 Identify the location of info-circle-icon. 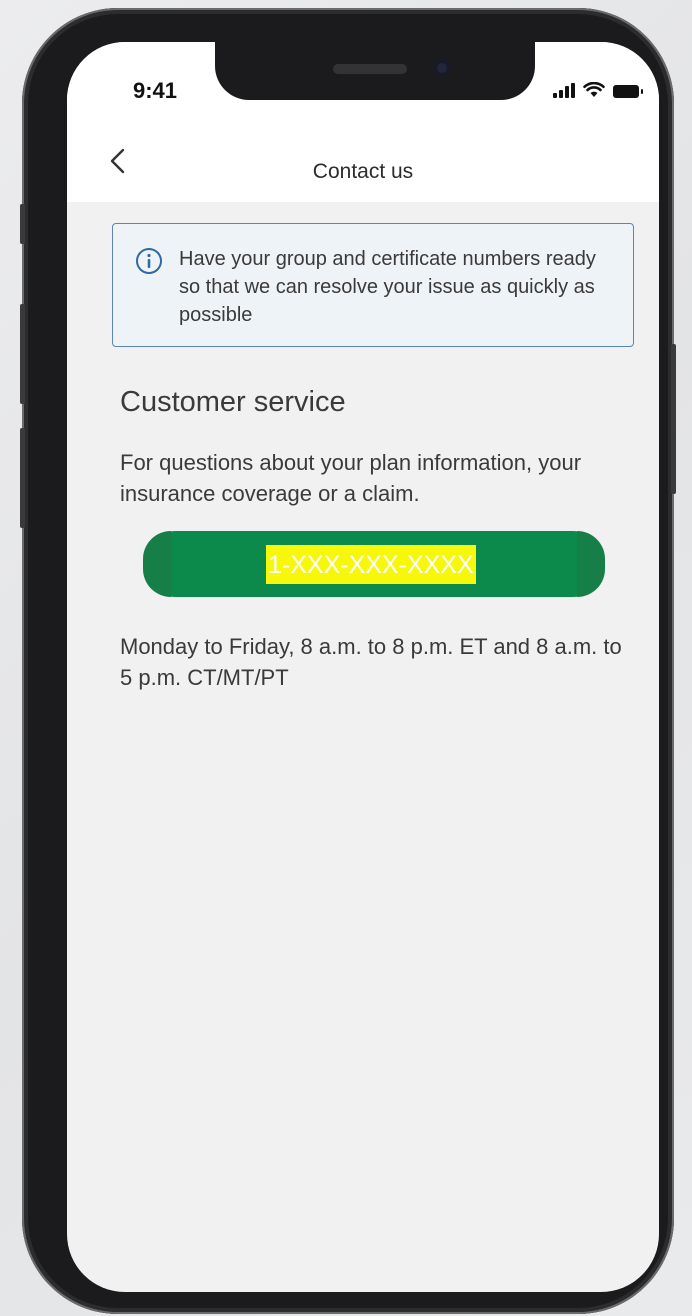
(149, 261).